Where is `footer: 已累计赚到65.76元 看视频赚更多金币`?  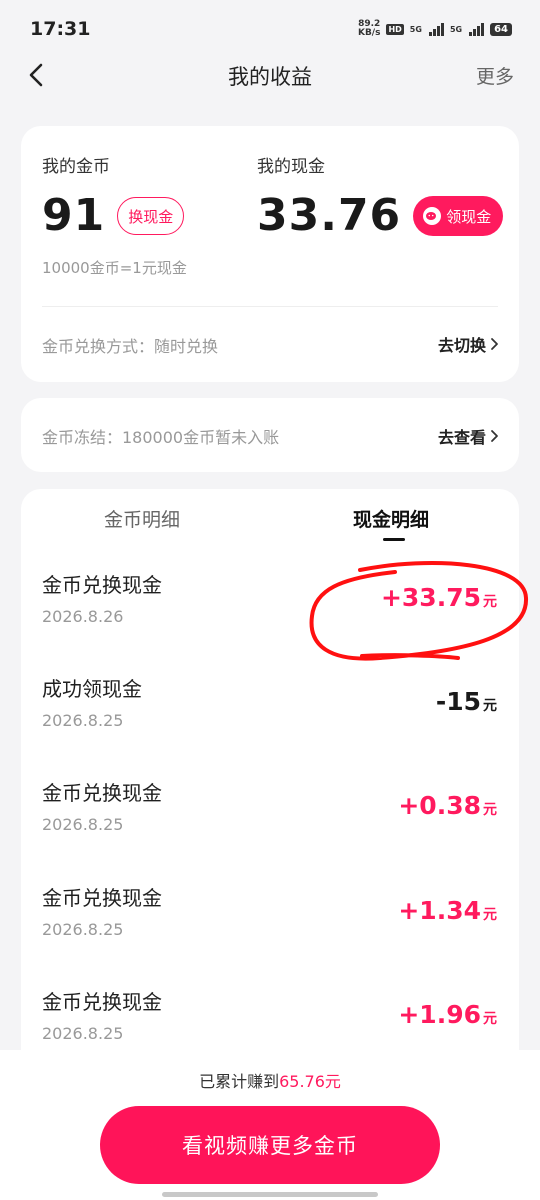 footer: 已累计赚到65.76元 看视频赚更多金币 is located at coordinates (270, 1125).